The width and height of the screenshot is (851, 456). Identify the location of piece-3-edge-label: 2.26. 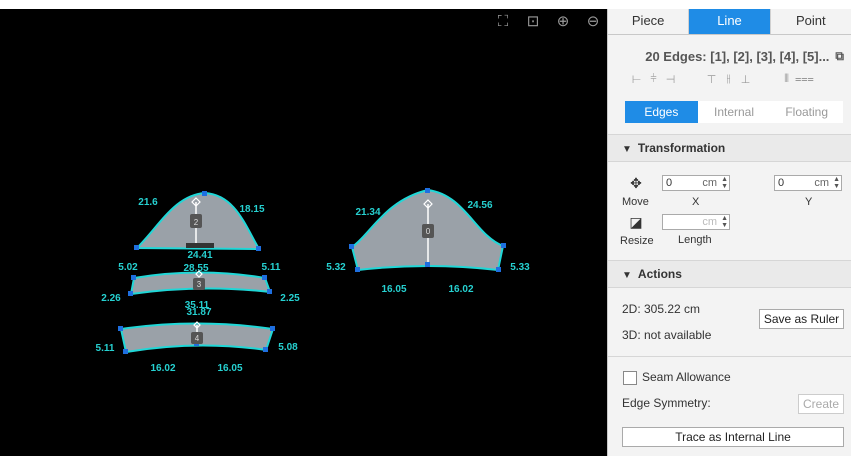
(111, 298).